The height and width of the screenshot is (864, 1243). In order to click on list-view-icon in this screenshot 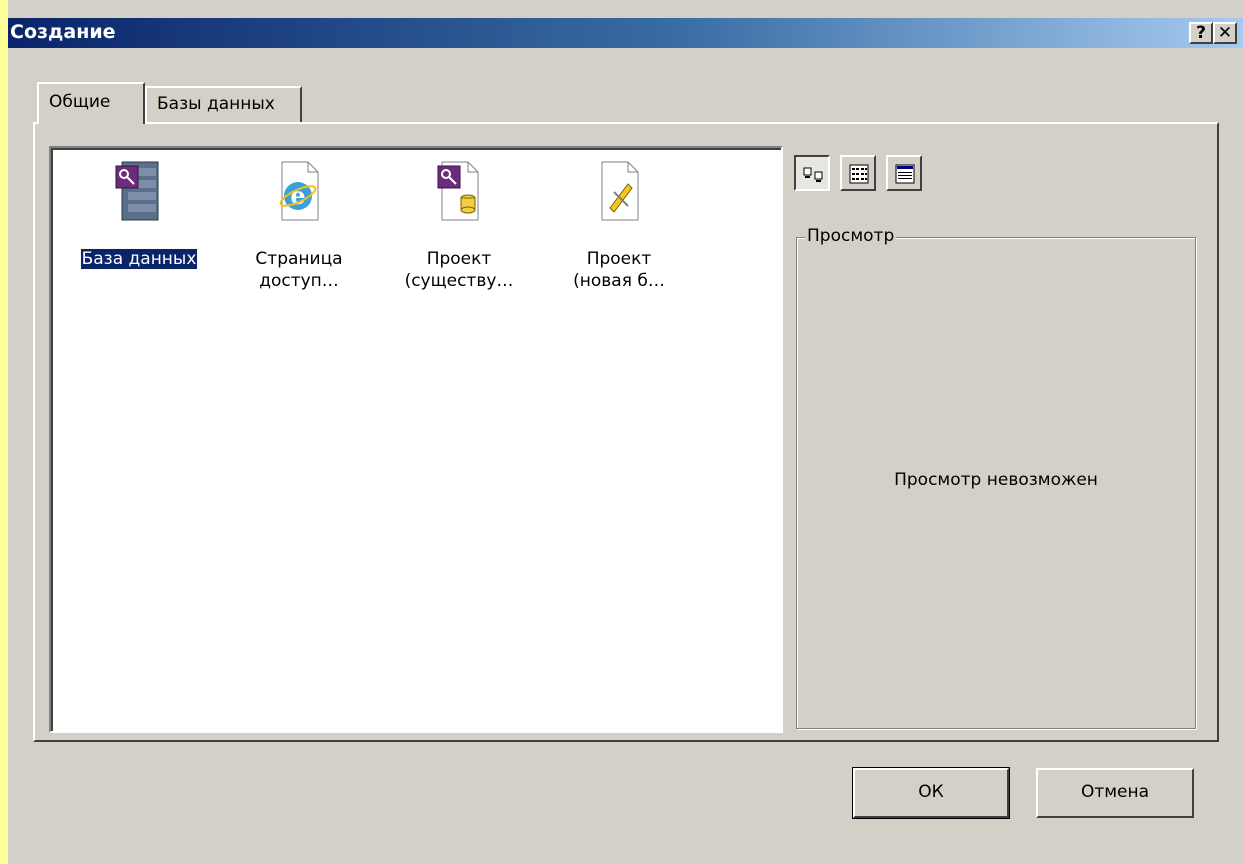, I will do `click(859, 174)`.